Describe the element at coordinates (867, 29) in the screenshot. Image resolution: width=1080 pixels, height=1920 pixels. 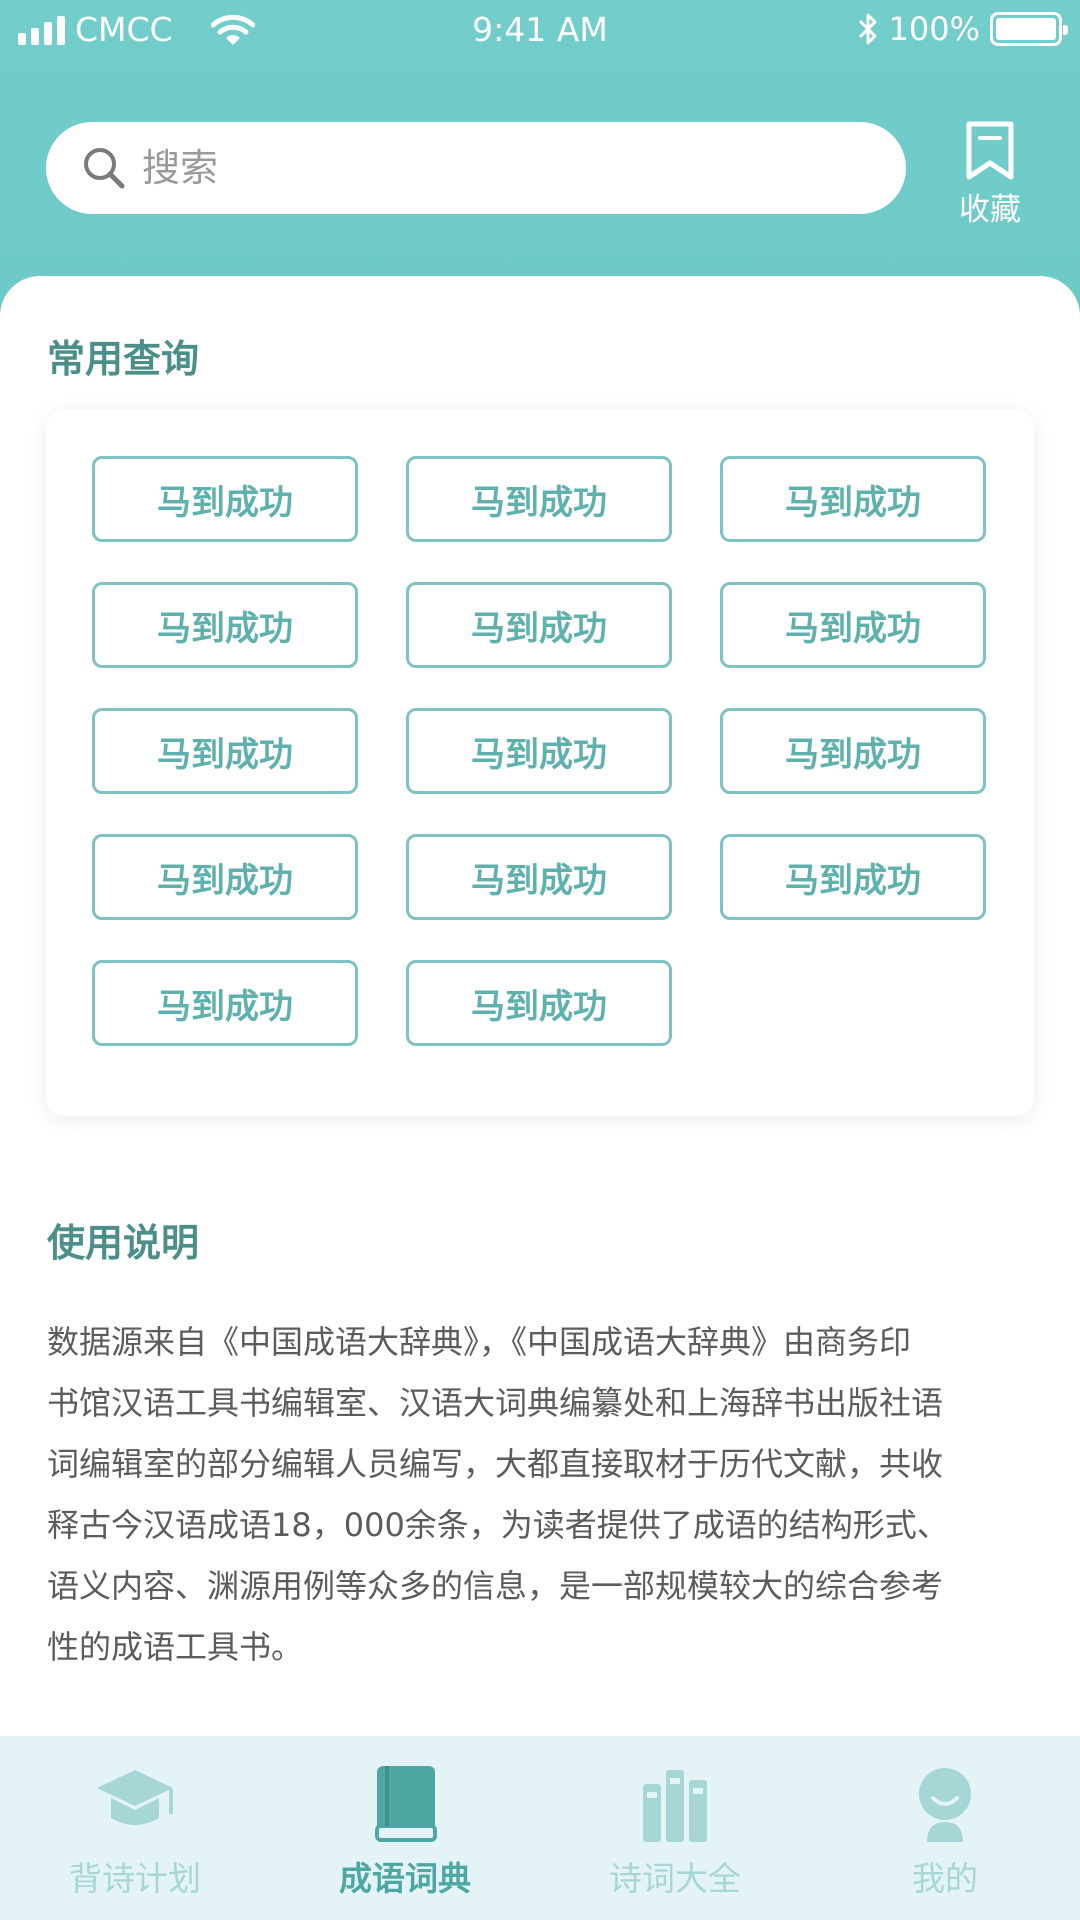
I see `bluetooth-icon` at that location.